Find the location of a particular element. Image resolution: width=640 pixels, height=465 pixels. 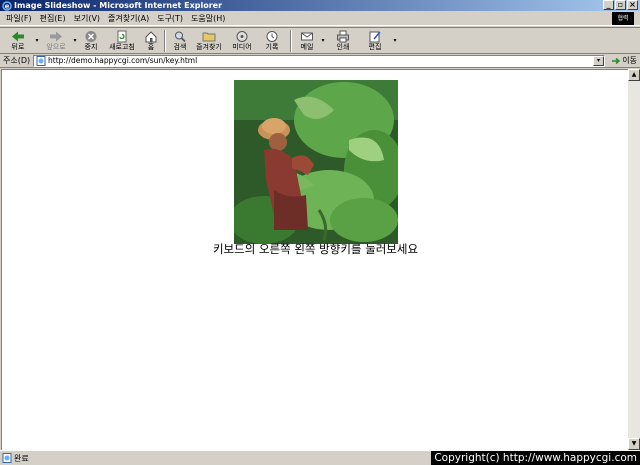

address-dropdown: ▾ is located at coordinates (598, 61).